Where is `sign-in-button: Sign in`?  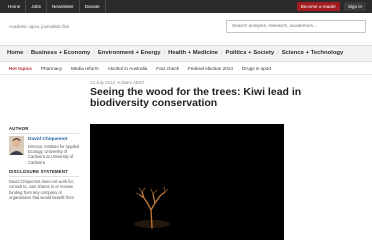 sign-in-button: Sign in is located at coordinates (354, 6).